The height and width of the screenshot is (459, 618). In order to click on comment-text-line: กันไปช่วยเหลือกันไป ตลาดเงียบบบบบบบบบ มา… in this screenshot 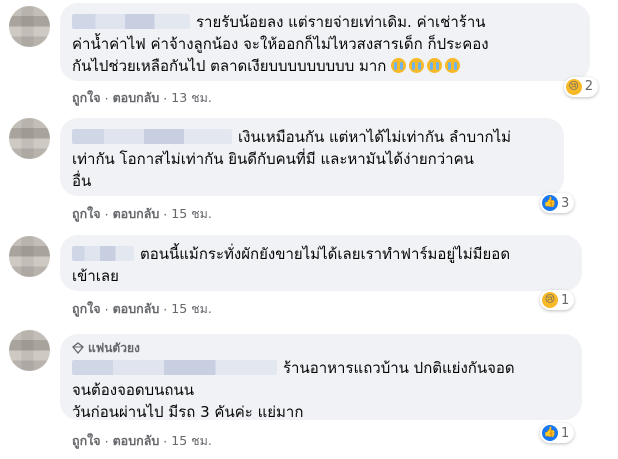, I will do `click(229, 66)`.